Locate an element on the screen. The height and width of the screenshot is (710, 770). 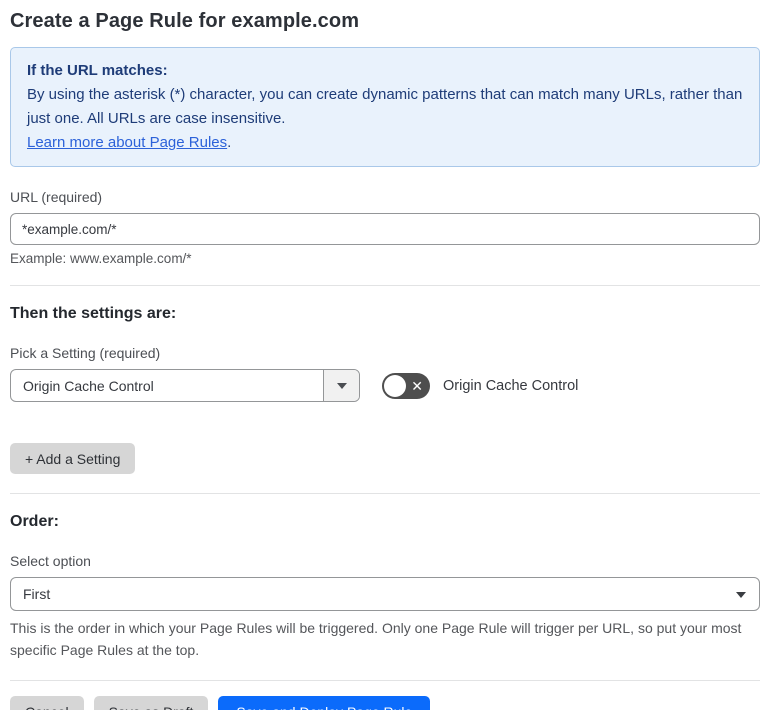
setting-select-arrow-button is located at coordinates (341, 385).